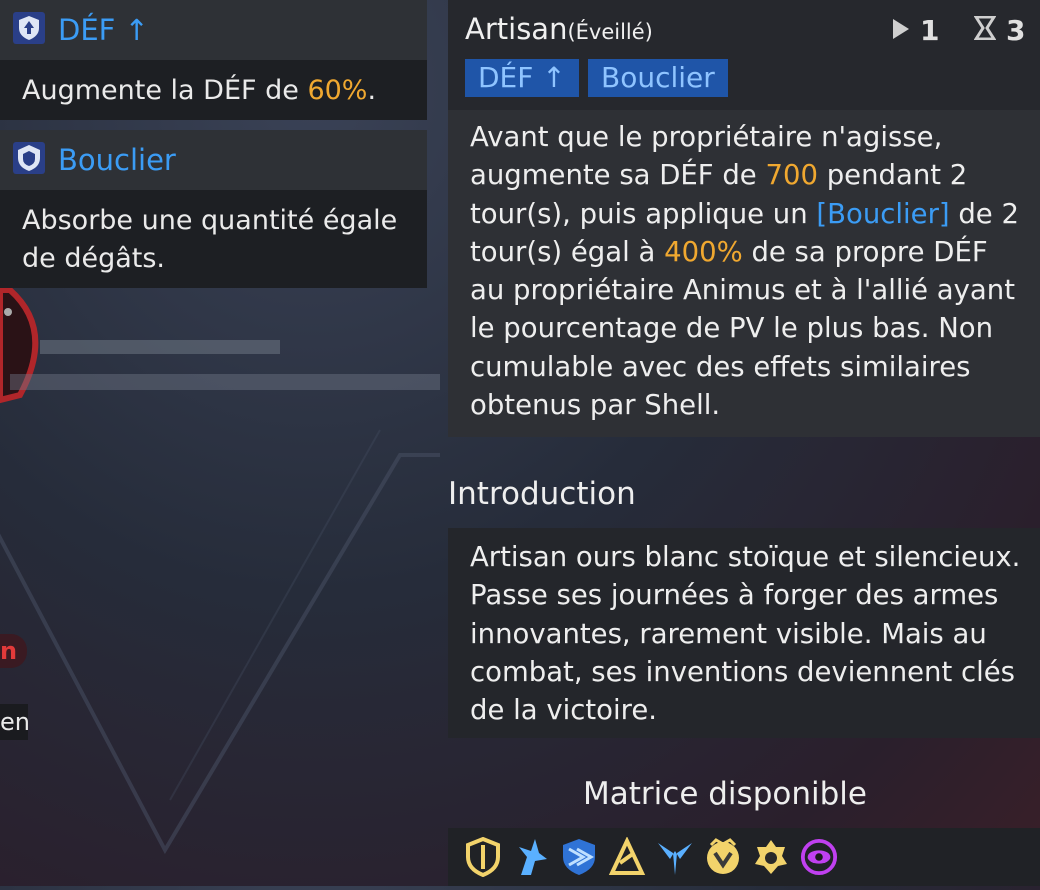  What do you see at coordinates (579, 857) in the screenshot?
I see `blue-stripe-shield-icon` at bounding box center [579, 857].